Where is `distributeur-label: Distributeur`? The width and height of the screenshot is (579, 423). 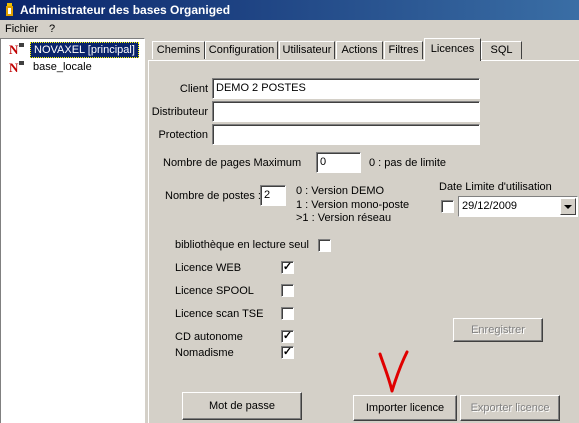
distributeur-label: Distributeur is located at coordinates (179, 112).